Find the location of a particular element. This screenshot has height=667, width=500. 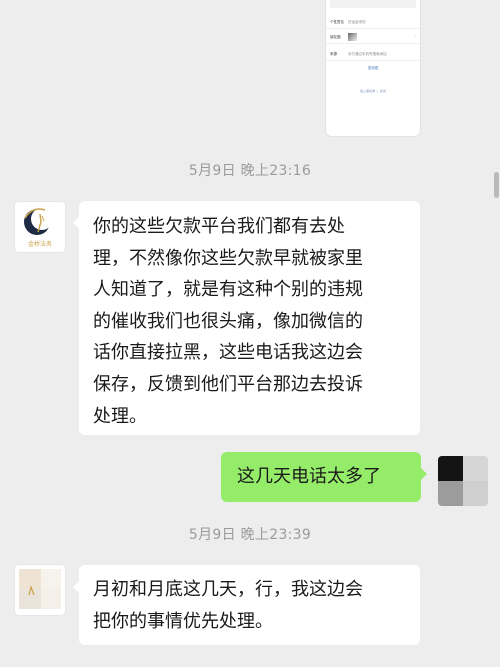

moon-logo-icon: 金桥法务 is located at coordinates (40, 227).